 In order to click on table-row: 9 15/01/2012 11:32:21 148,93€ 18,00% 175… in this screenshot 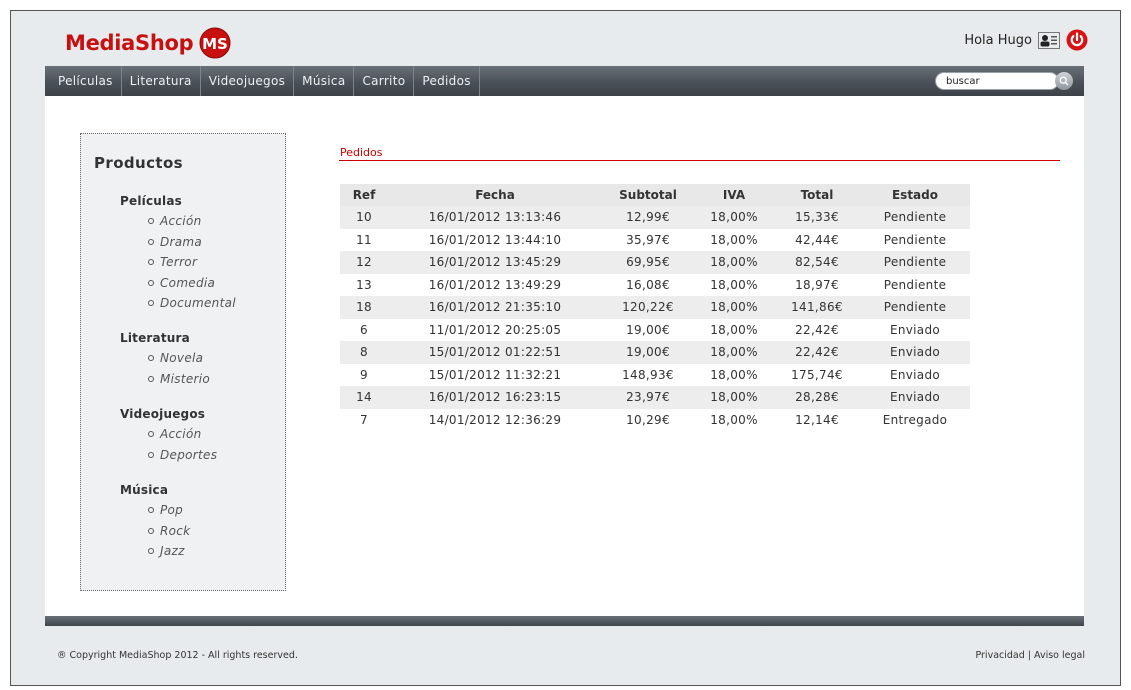, I will do `click(655, 374)`.